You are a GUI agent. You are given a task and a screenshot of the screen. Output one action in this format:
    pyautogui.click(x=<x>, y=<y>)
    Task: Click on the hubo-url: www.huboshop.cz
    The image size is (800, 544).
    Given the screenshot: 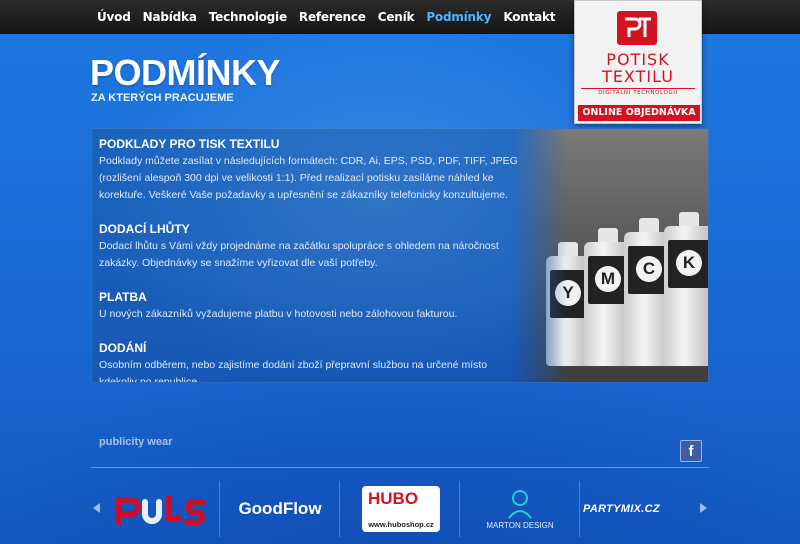 What is the action you would take?
    pyautogui.click(x=401, y=524)
    